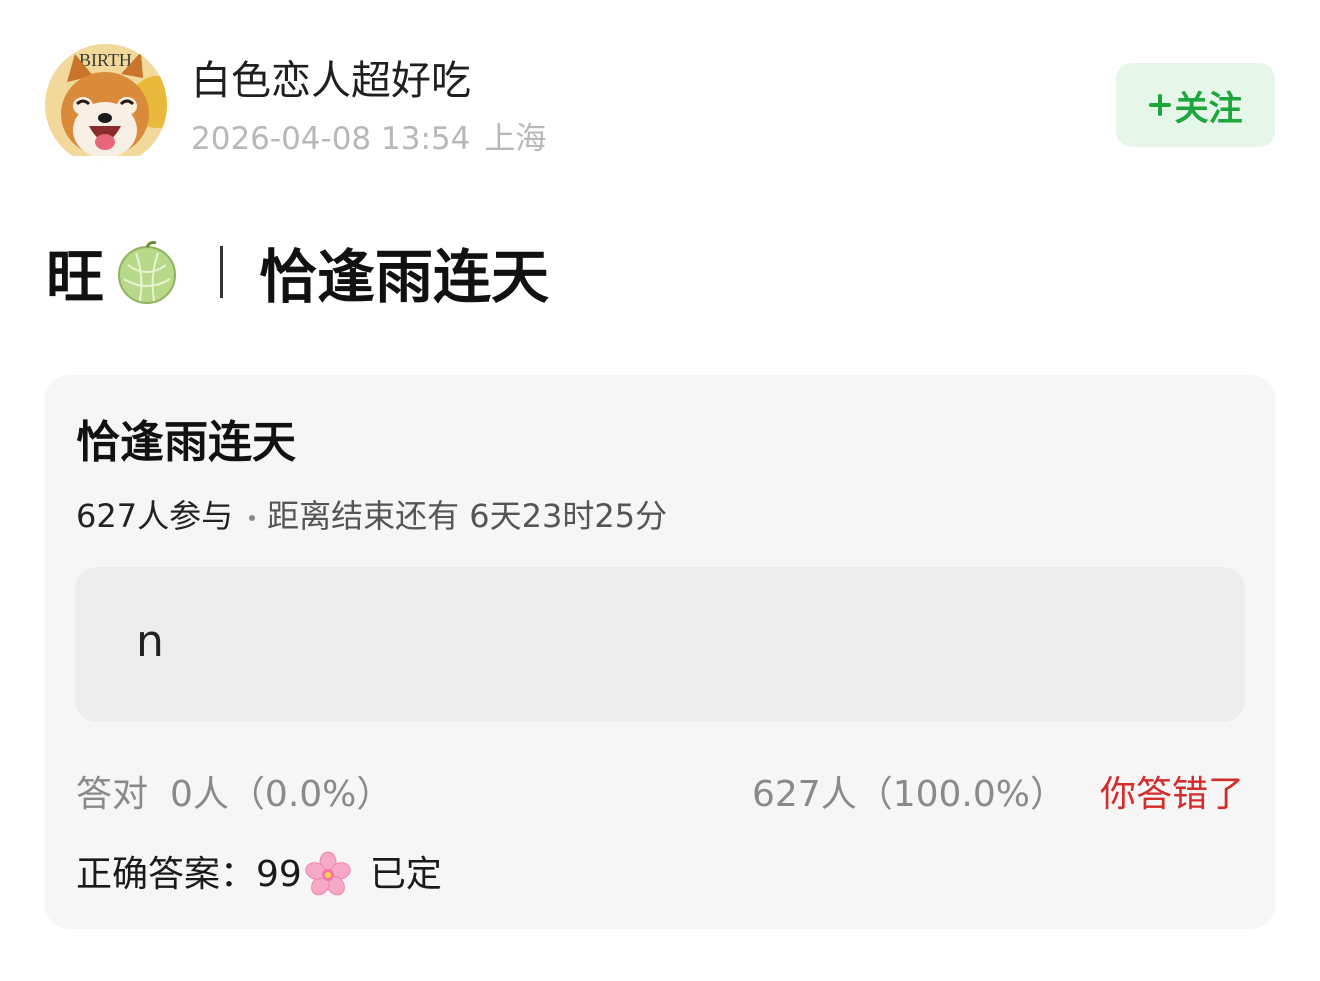 This screenshot has height=981, width=1320. What do you see at coordinates (75, 277) in the screenshot?
I see `post-title-prefix: 旺` at bounding box center [75, 277].